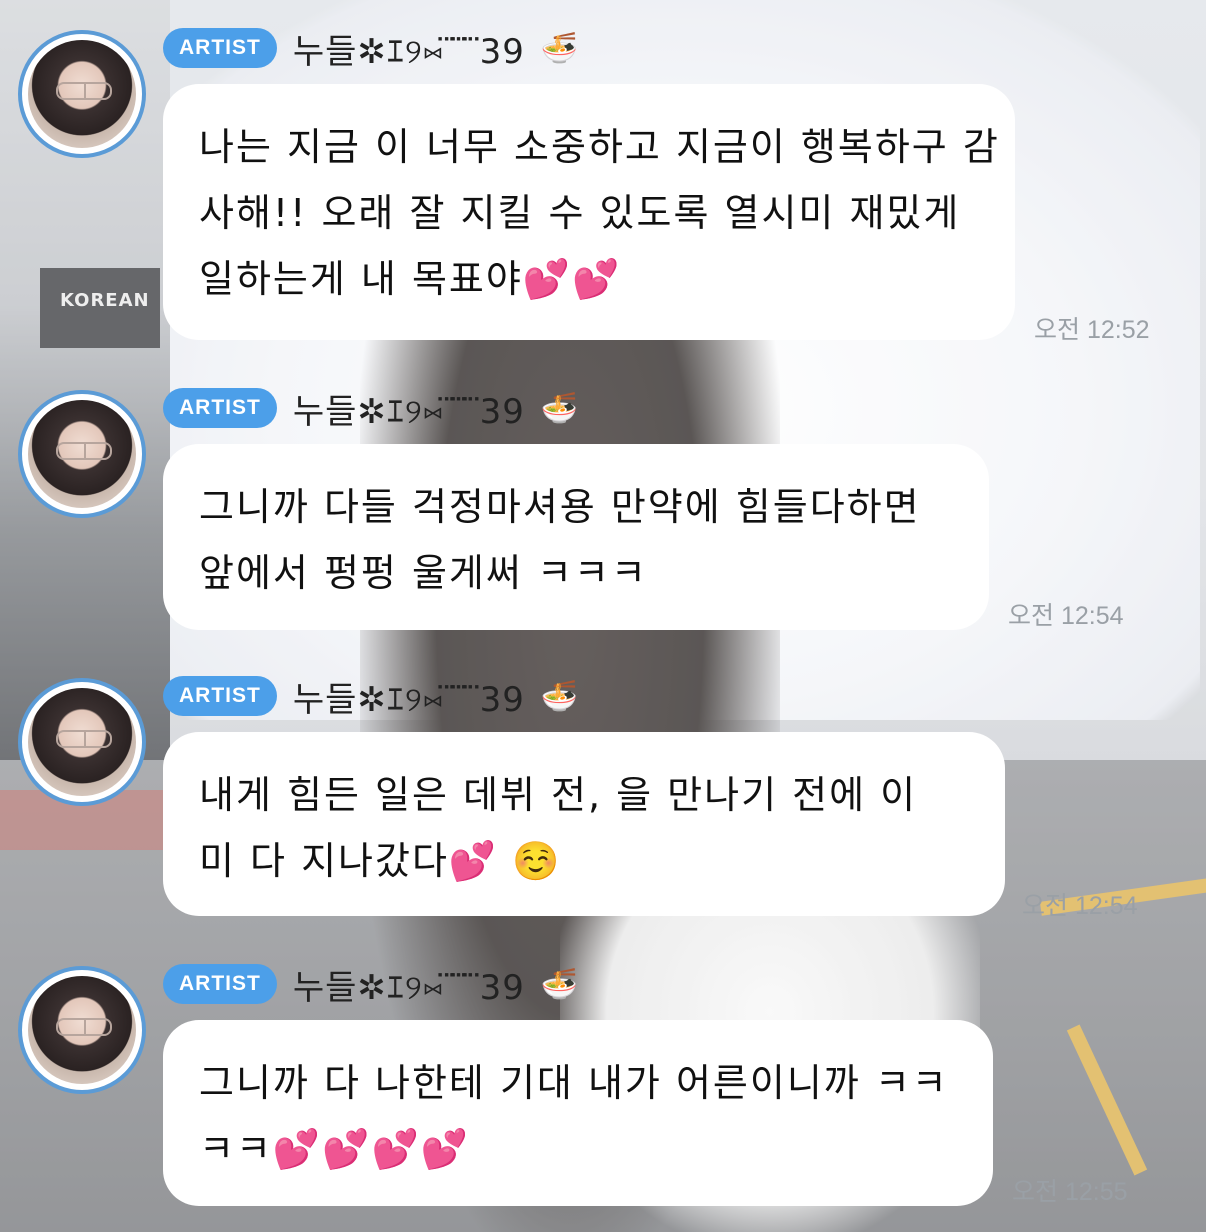 The width and height of the screenshot is (1206, 1232). Describe the element at coordinates (578, 1113) in the screenshot. I see `message-bubble: 그니까 다 나한테 기대 내가 어른이니까 ㅋㅋ ㅋㅋ💕💕💕💕` at that location.